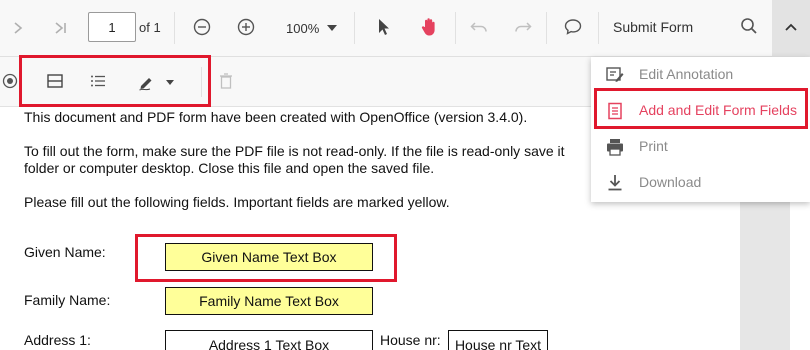  I want to click on zoom-in-icon, so click(246, 27).